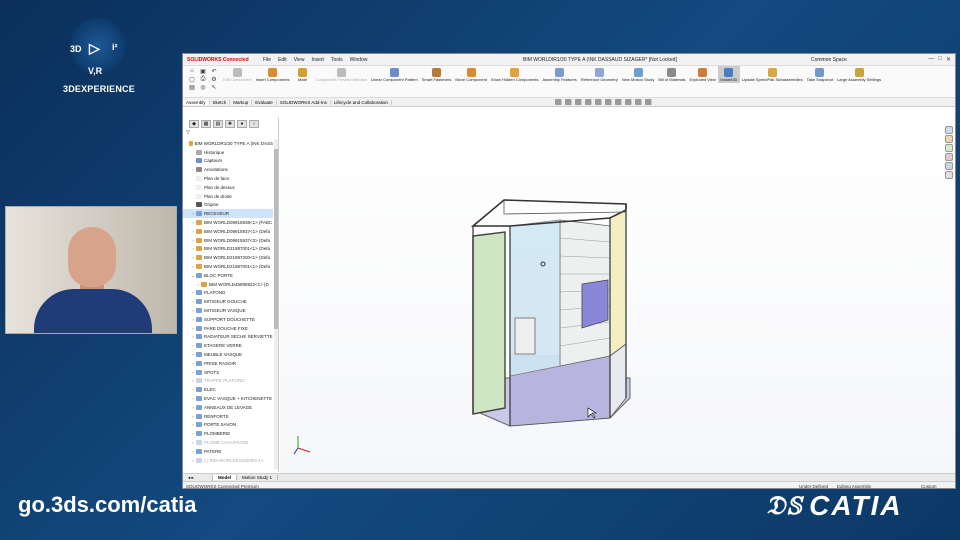 The height and width of the screenshot is (540, 960). Describe the element at coordinates (228, 337) in the screenshot. I see `tree-item: › RADIATEUR SECHE SERVIETTE` at that location.